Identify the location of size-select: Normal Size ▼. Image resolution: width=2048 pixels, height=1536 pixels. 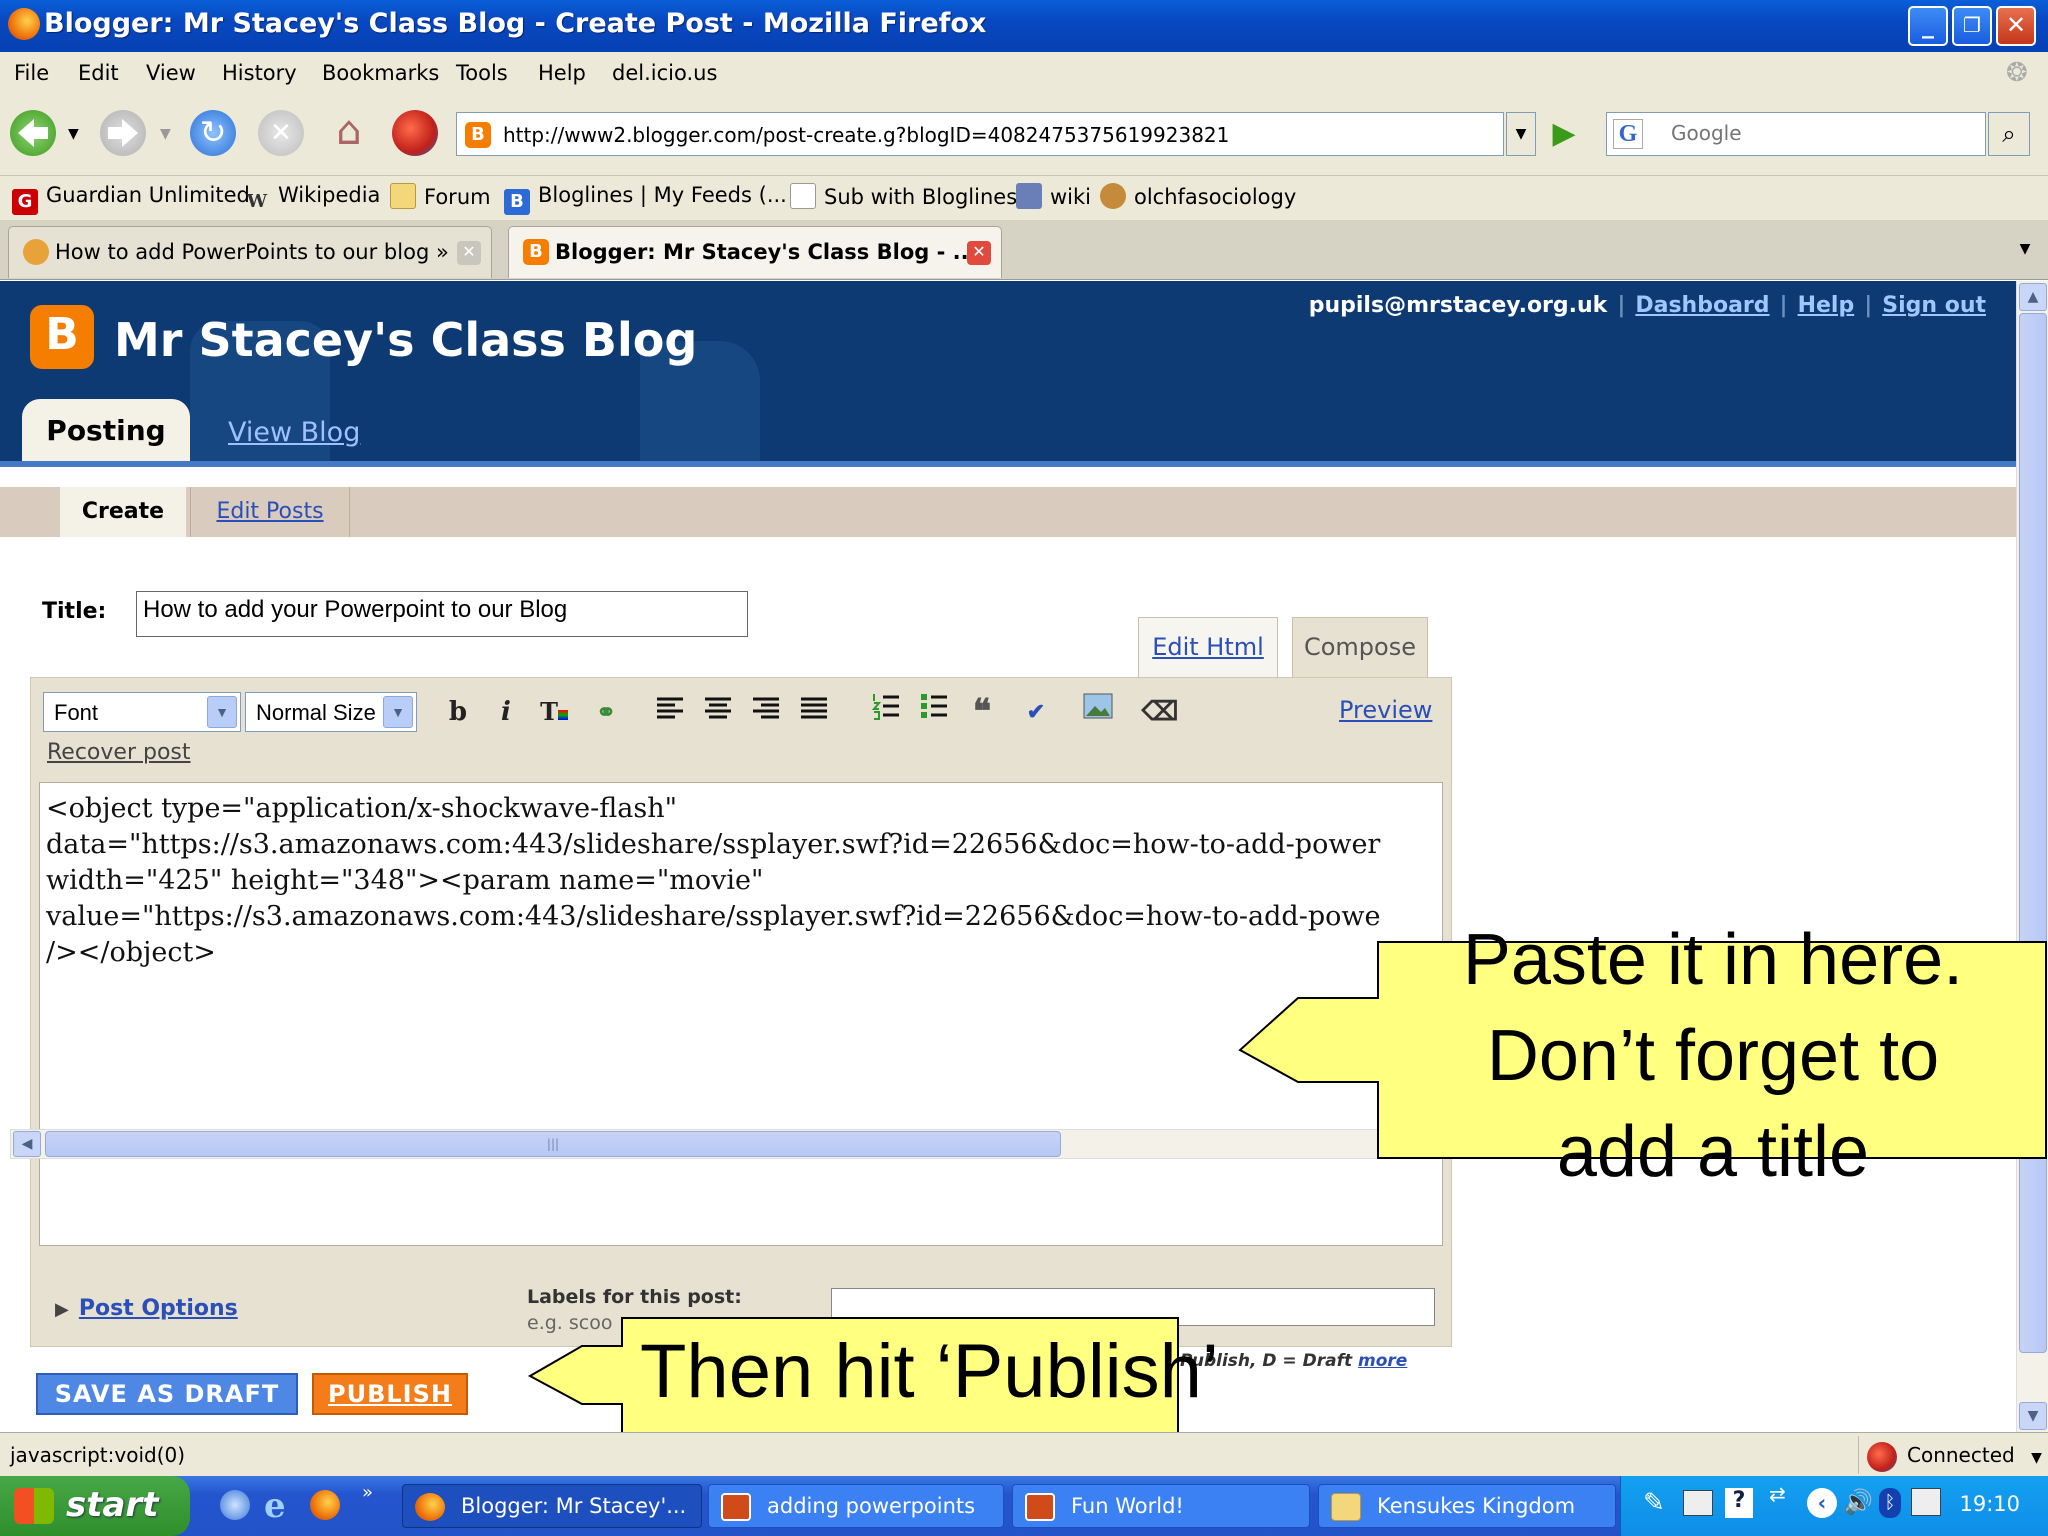
(331, 712).